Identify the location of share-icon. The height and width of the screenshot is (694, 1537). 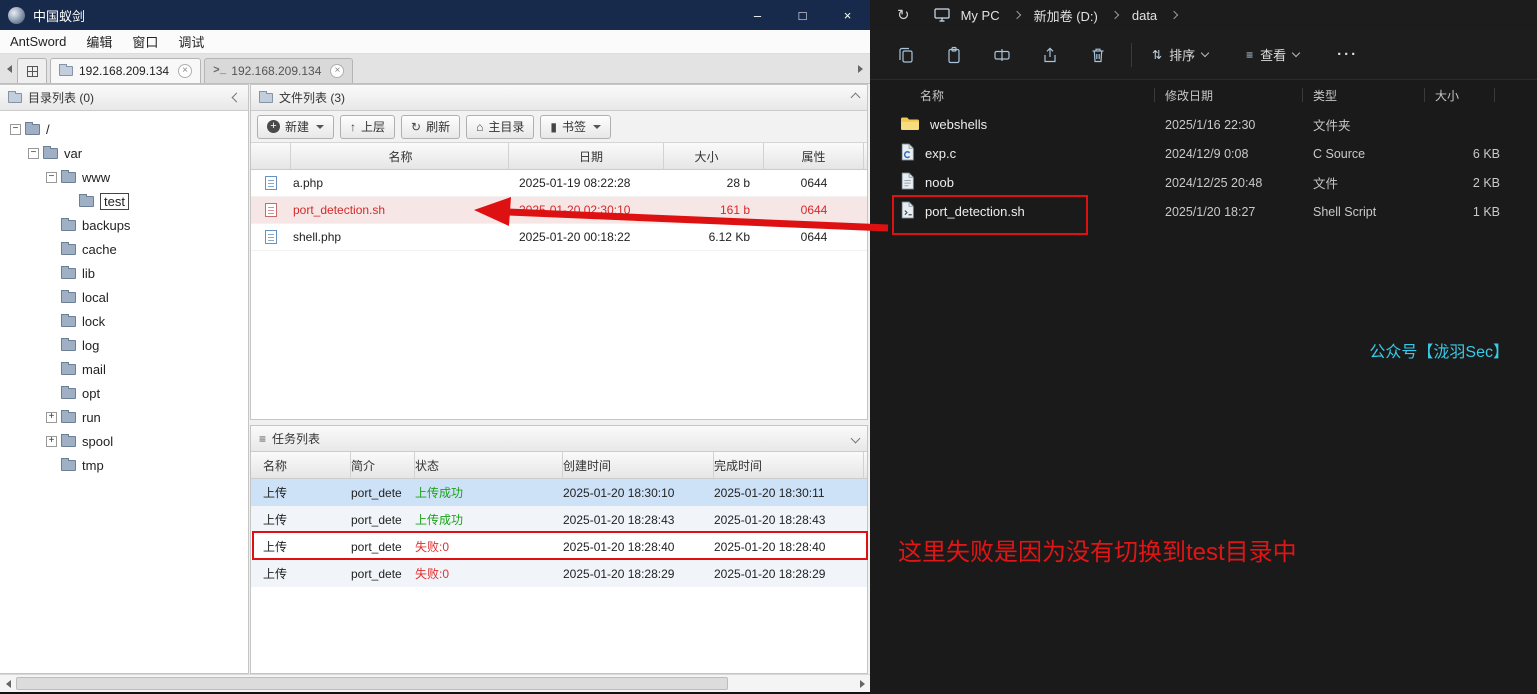
(1050, 55).